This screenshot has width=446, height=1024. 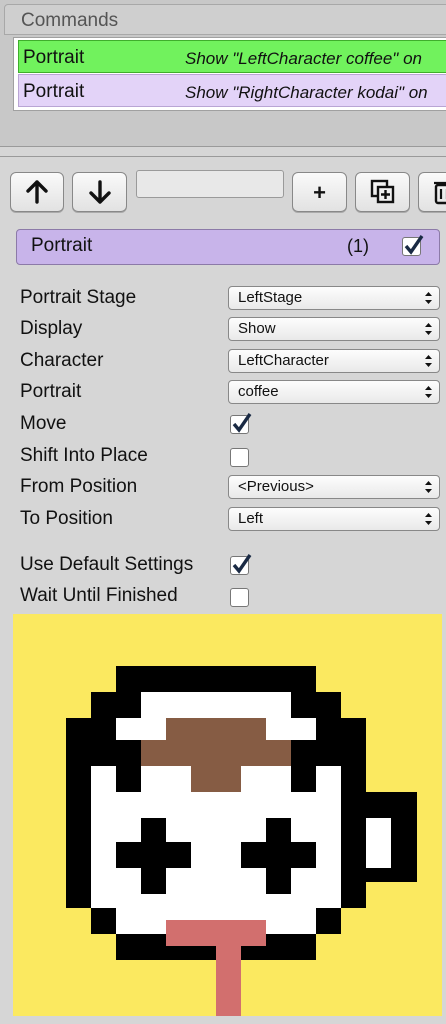 I want to click on plus-icon: +, so click(x=319, y=192).